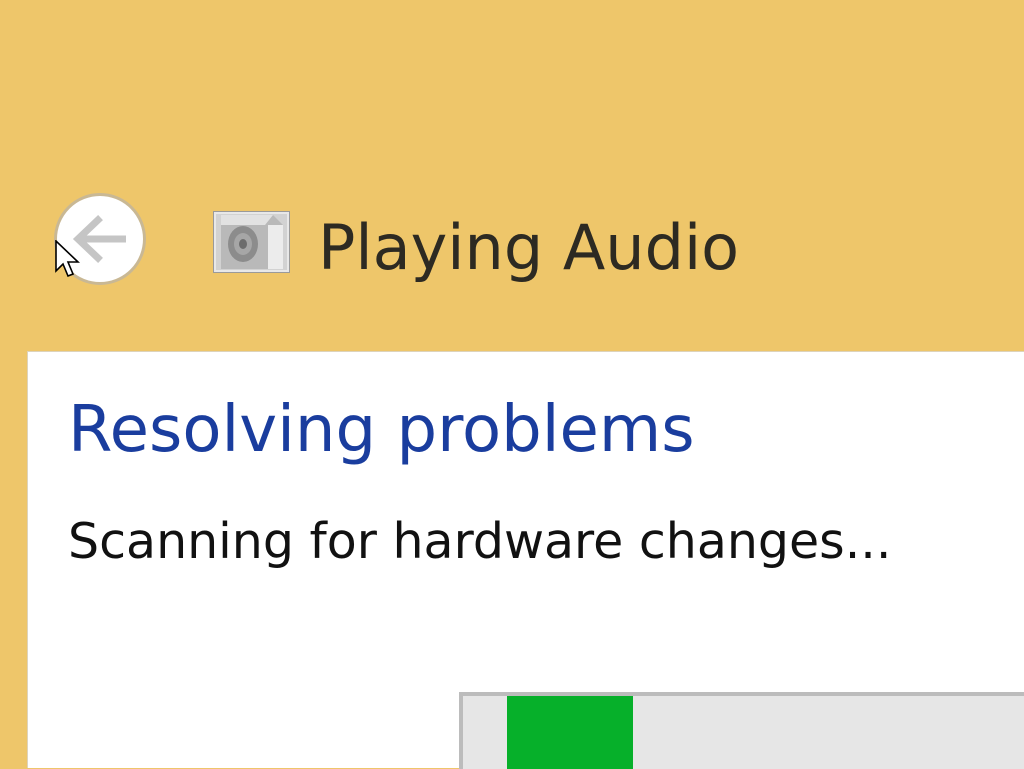  I want to click on page-heading: Resolving problems, so click(381, 430).